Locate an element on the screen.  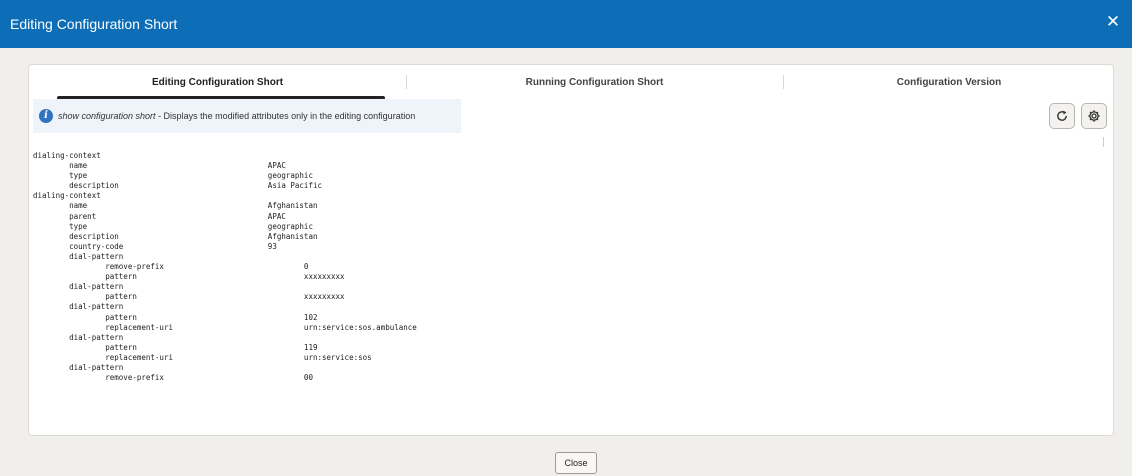
dialog-titlebar: Editing Configuration Short ✕ is located at coordinates (566, 24).